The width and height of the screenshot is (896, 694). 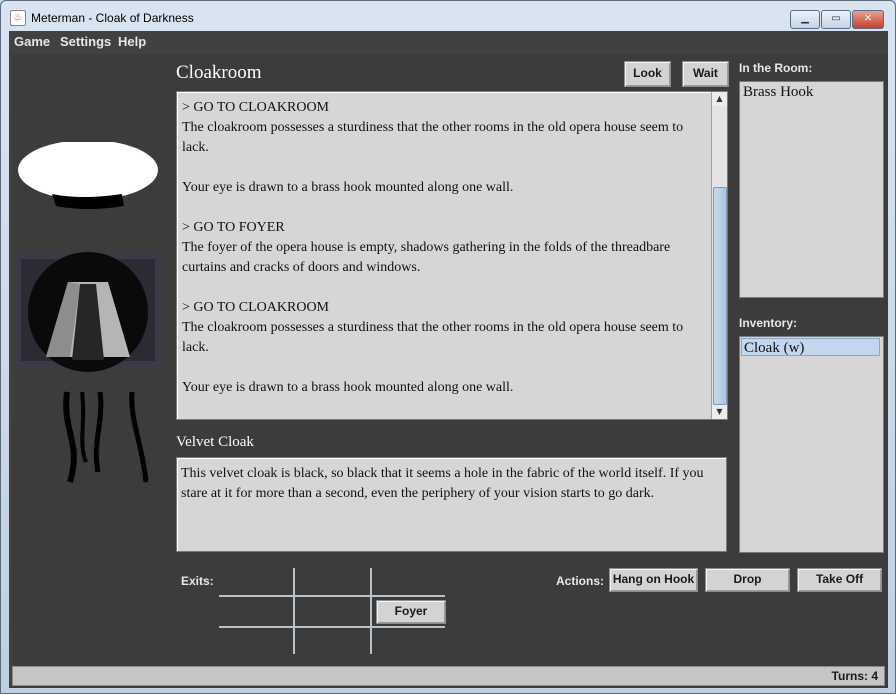 I want to click on story-scrollbar: ▲ ▼, so click(x=719, y=255).